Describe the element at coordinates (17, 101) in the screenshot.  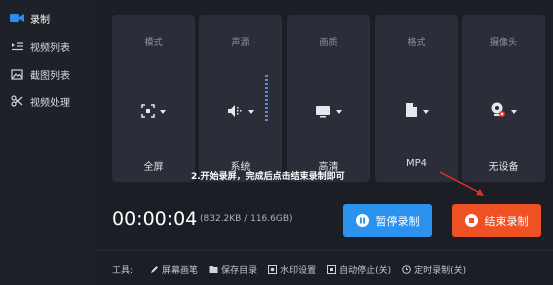
I see `video-tools-icon` at that location.